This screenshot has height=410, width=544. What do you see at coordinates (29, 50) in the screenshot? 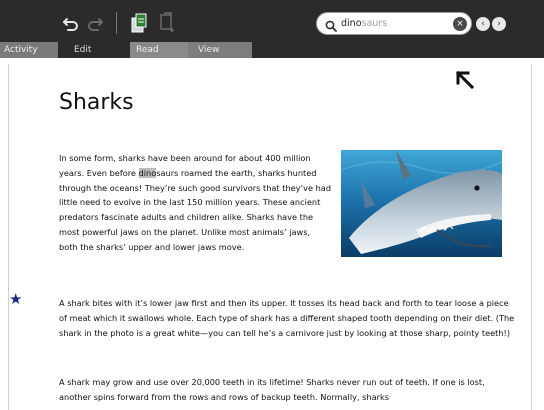
I see `tab-activity: Activity` at bounding box center [29, 50].